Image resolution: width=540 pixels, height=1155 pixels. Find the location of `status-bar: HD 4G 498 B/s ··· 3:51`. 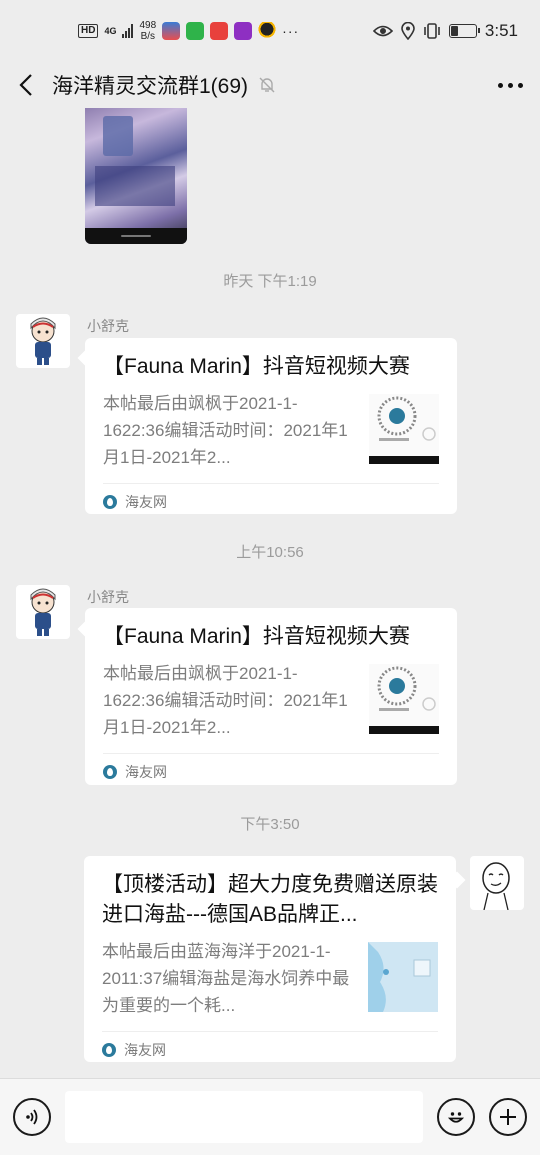

status-bar: HD 4G 498 B/s ··· 3:51 is located at coordinates (270, 31).